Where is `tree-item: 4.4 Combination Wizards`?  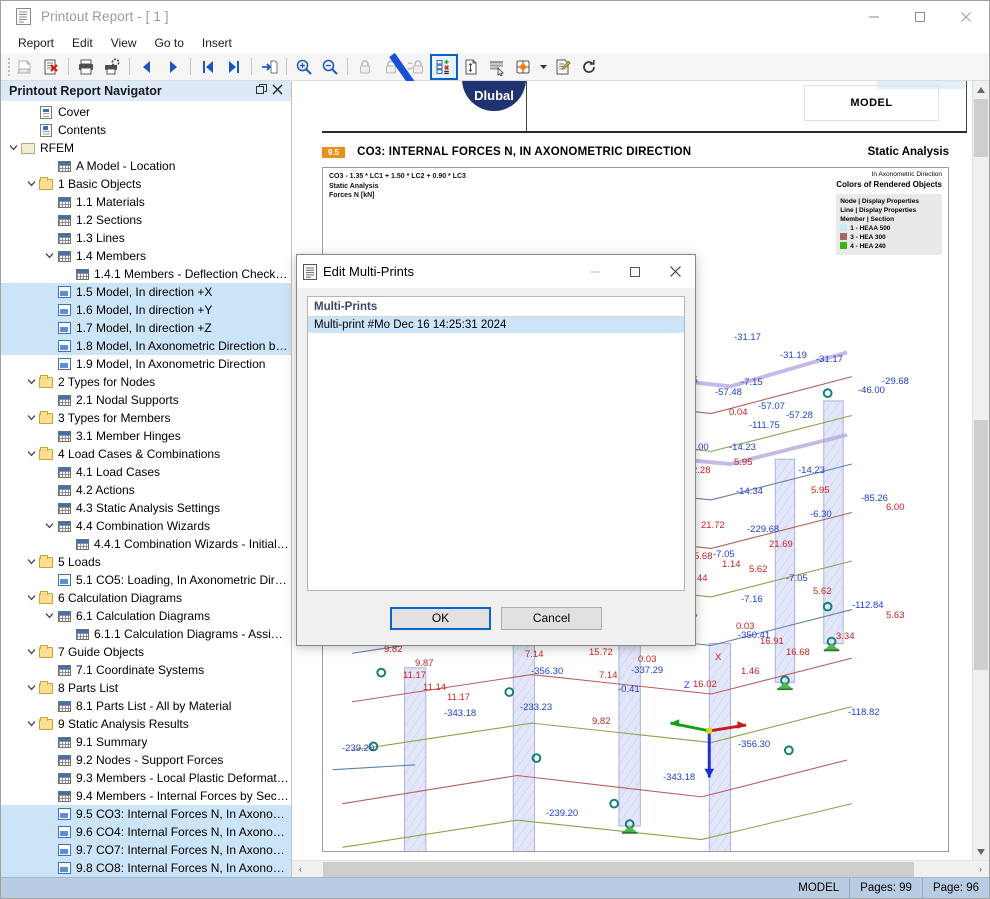 tree-item: 4.4 Combination Wizards is located at coordinates (146, 526).